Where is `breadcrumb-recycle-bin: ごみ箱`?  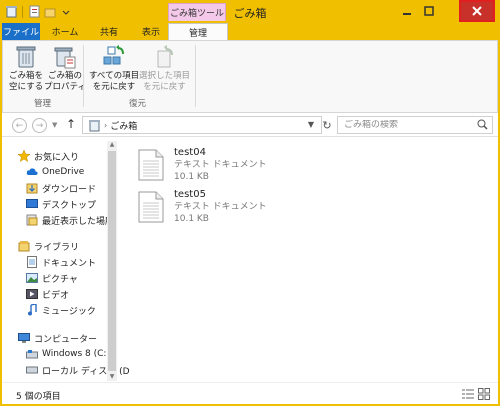
breadcrumb-recycle-bin: ごみ箱 is located at coordinates (123, 125).